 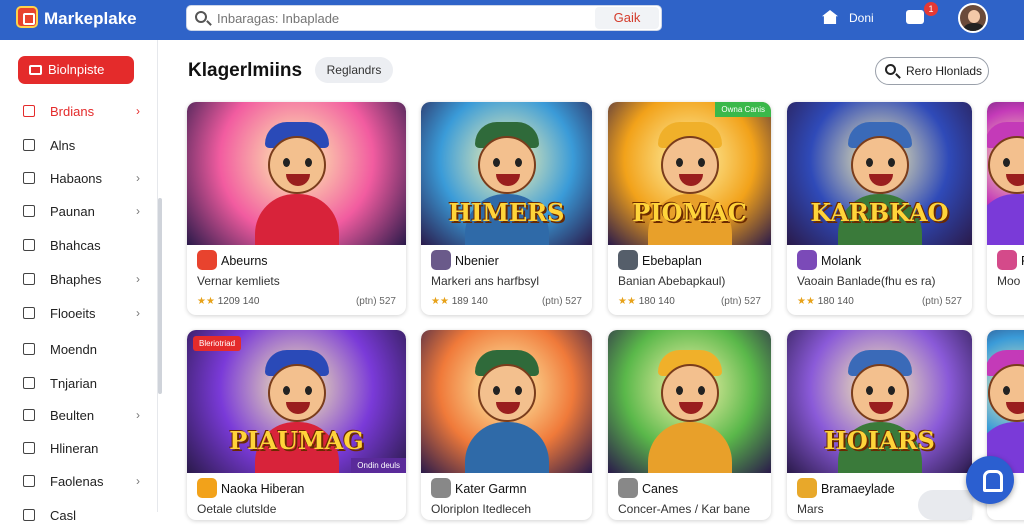 I want to click on game-card: Kater Garmn Oloriplon Itedleceh, so click(x=506, y=425).